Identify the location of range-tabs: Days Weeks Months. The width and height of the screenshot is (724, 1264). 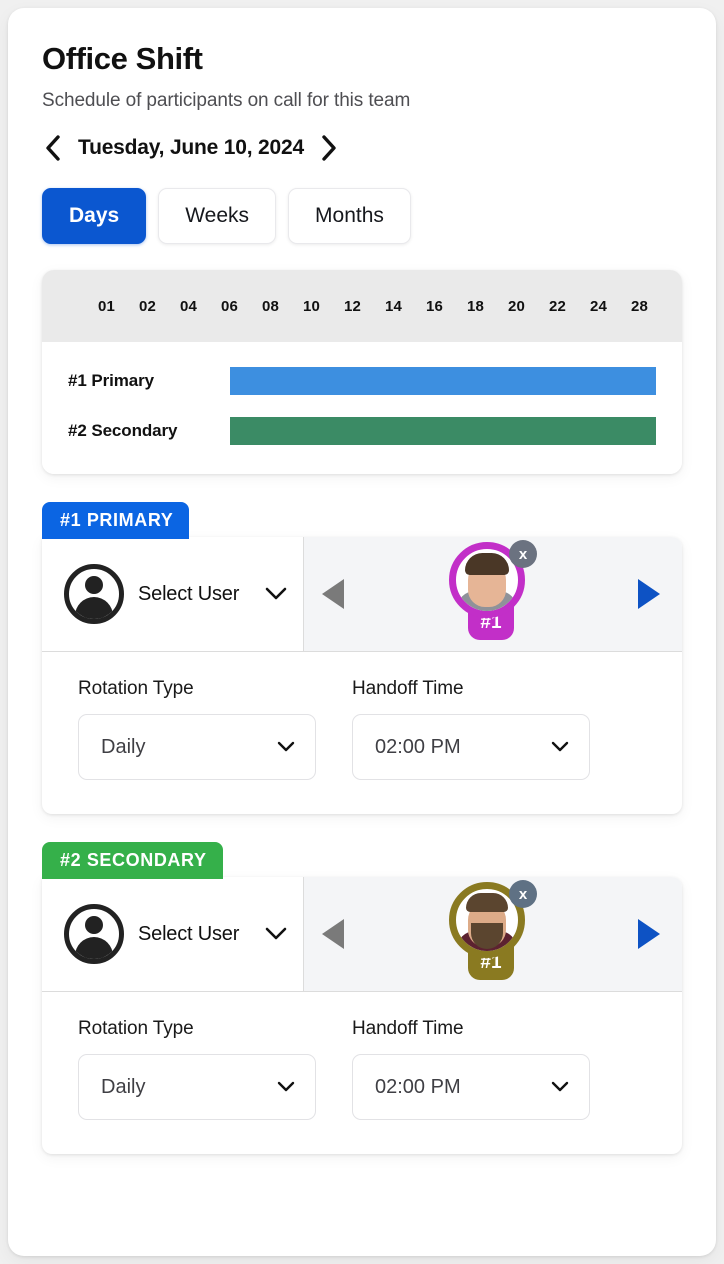
(365, 216).